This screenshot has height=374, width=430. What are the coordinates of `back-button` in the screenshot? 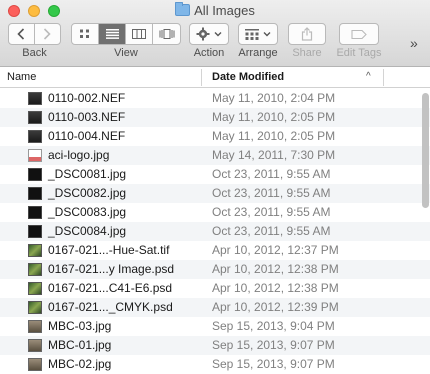 It's located at (22, 34).